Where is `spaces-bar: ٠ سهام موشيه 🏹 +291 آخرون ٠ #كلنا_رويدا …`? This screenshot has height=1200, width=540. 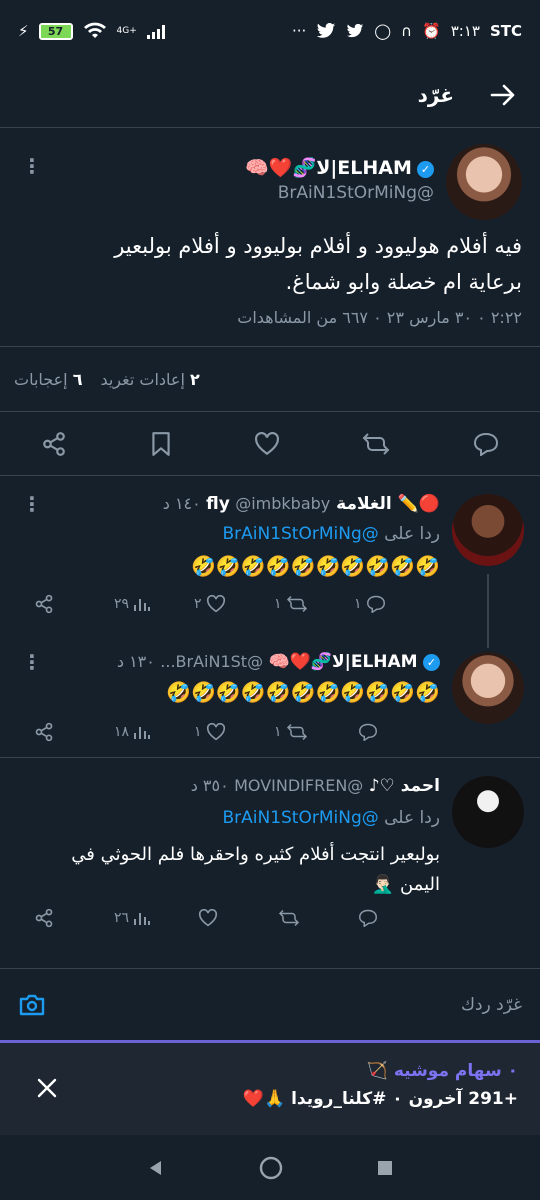 spaces-bar: ٠ سهام موشيه 🏹 +291 آخرون ٠ #كلنا_رويدا … is located at coordinates (270, 1089).